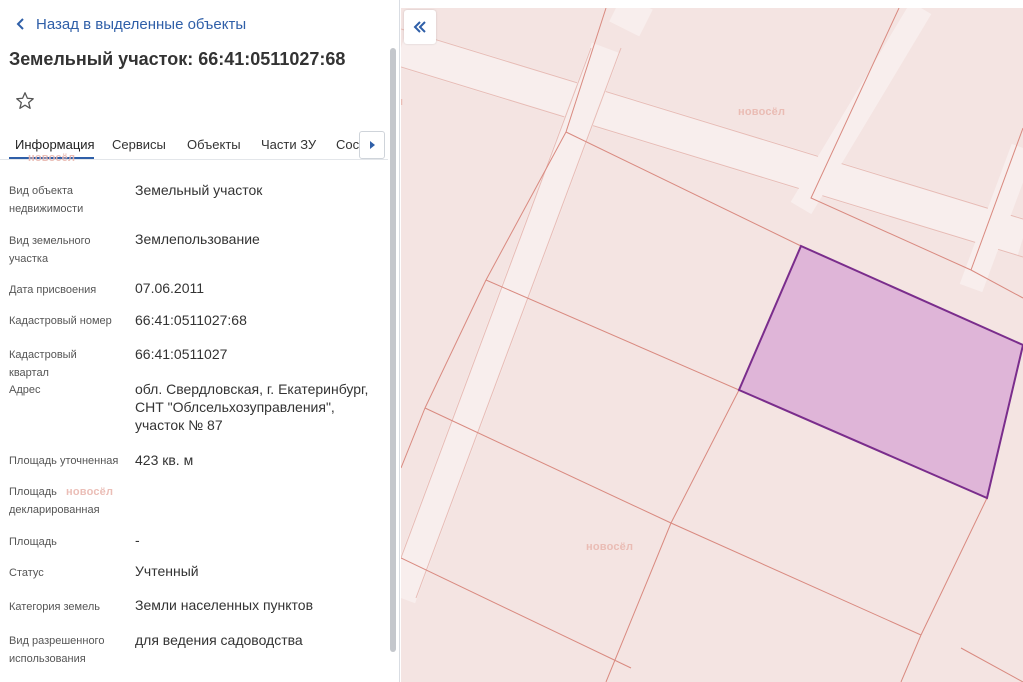 This screenshot has width=1023, height=682. What do you see at coordinates (393, 350) in the screenshot?
I see `panel-scrollbar` at bounding box center [393, 350].